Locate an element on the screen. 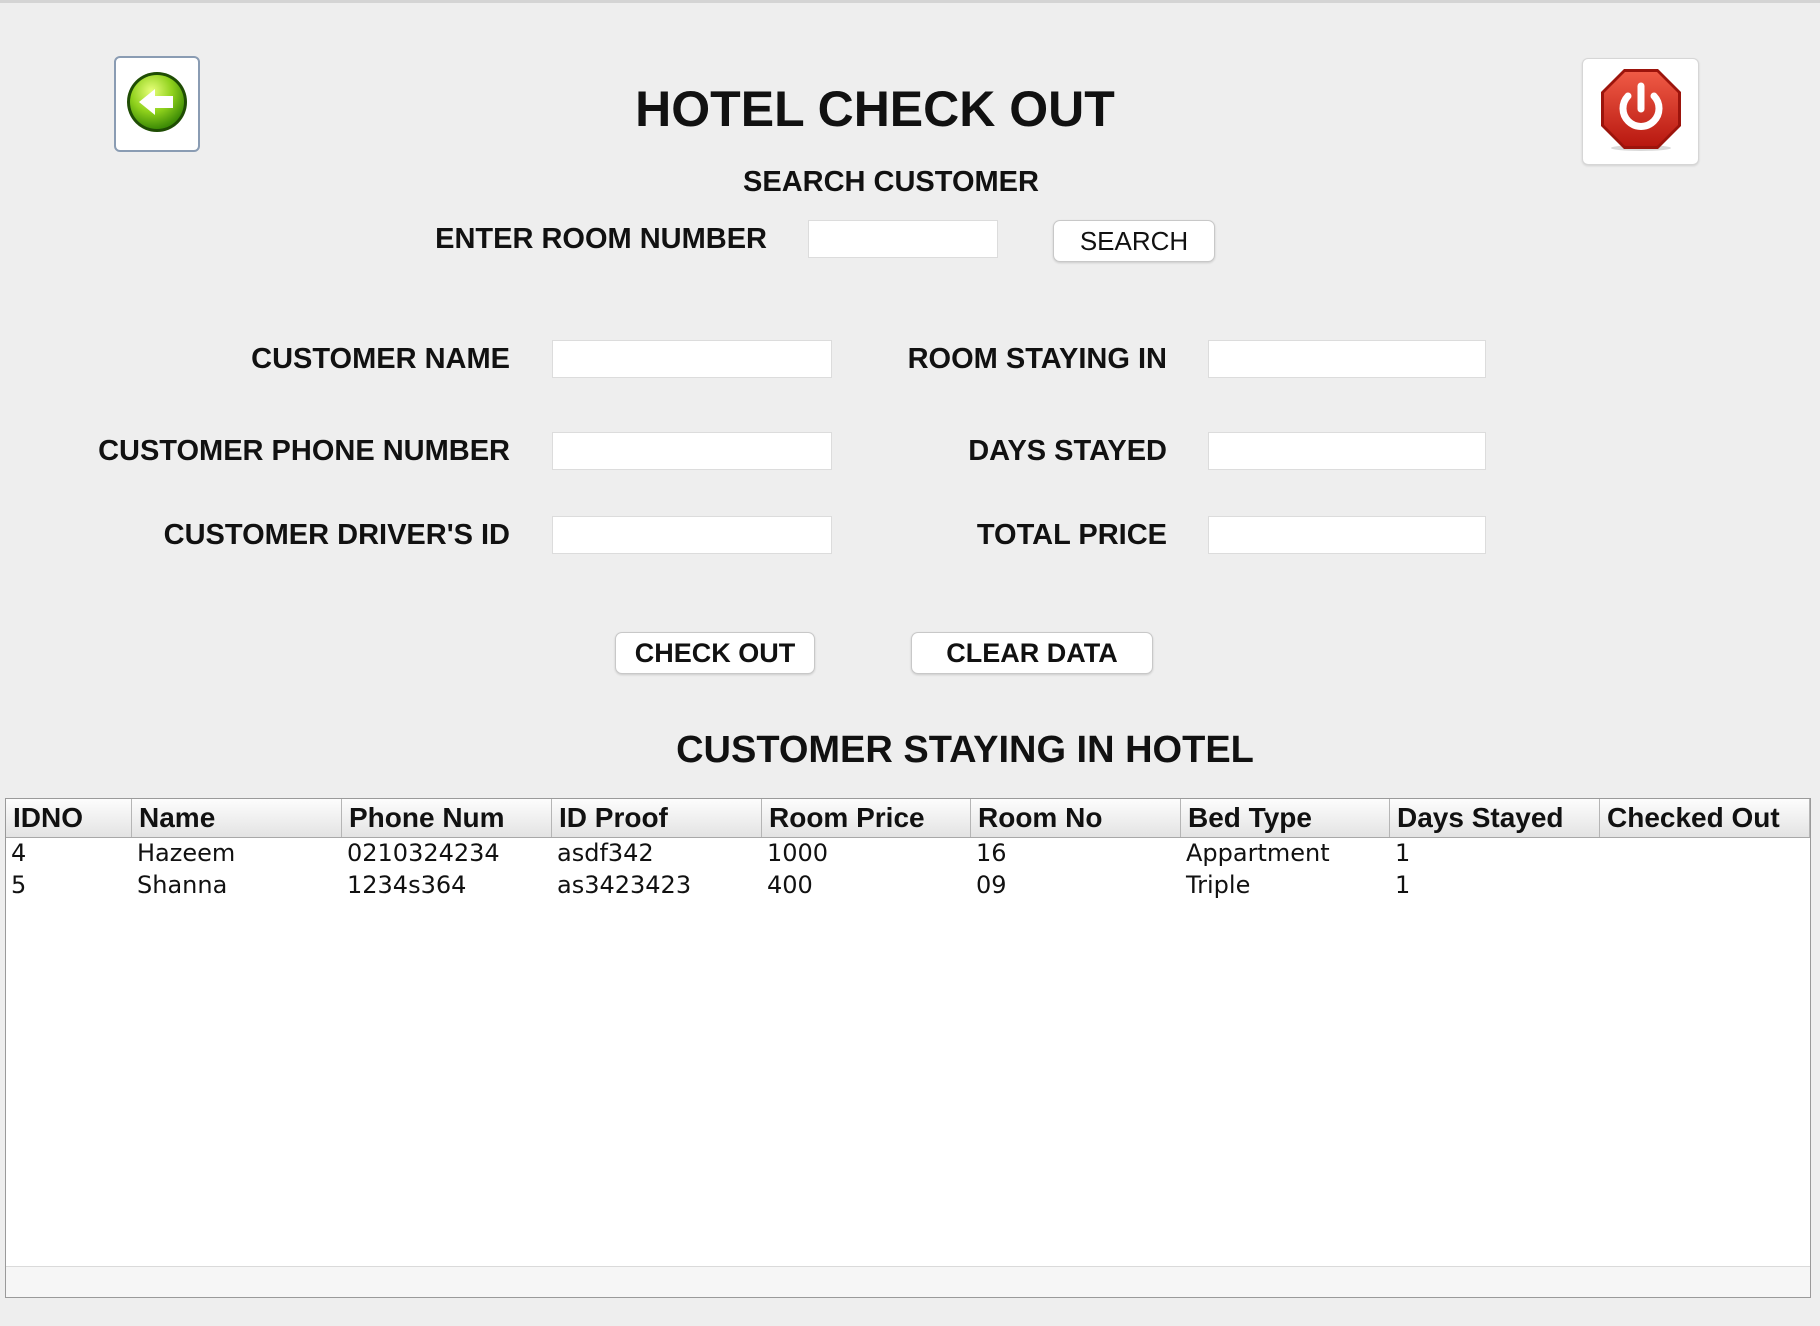 This screenshot has width=1820, height=1326. customer-phone-input is located at coordinates (692, 451).